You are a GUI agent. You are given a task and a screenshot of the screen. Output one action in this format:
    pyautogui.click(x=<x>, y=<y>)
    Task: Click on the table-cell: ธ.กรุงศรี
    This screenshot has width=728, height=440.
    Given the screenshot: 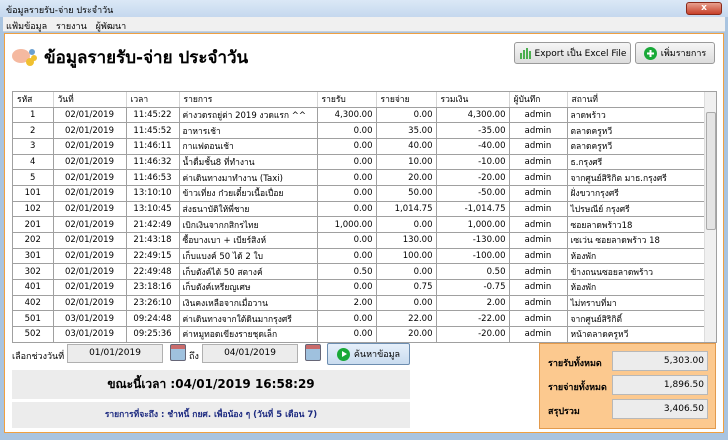 What is the action you would take?
    pyautogui.click(x=636, y=162)
    